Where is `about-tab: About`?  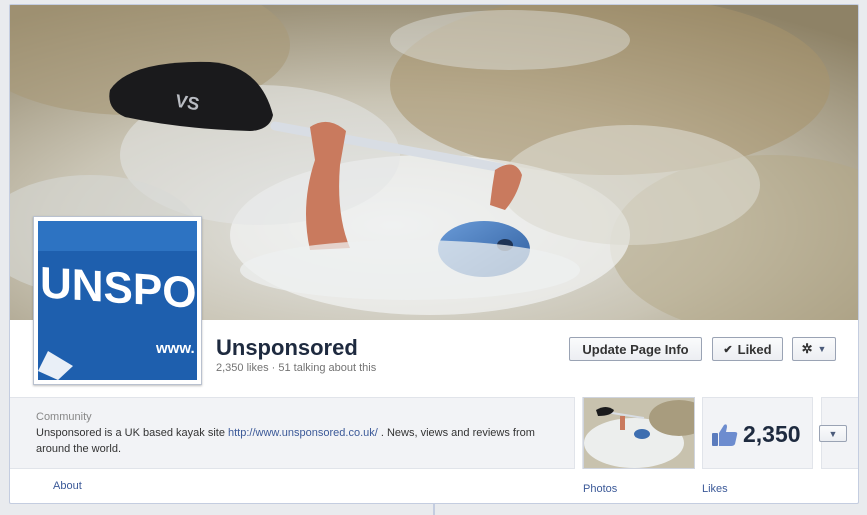 about-tab: About is located at coordinates (67, 486).